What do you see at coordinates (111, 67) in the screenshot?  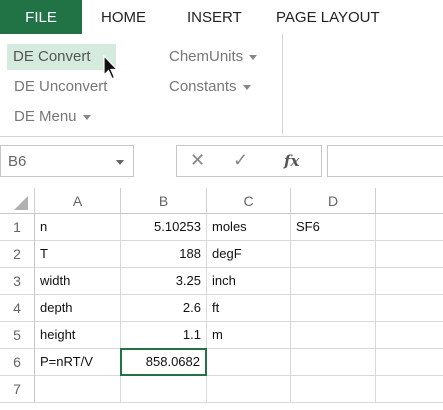 I see `mouse-pointer-icon` at bounding box center [111, 67].